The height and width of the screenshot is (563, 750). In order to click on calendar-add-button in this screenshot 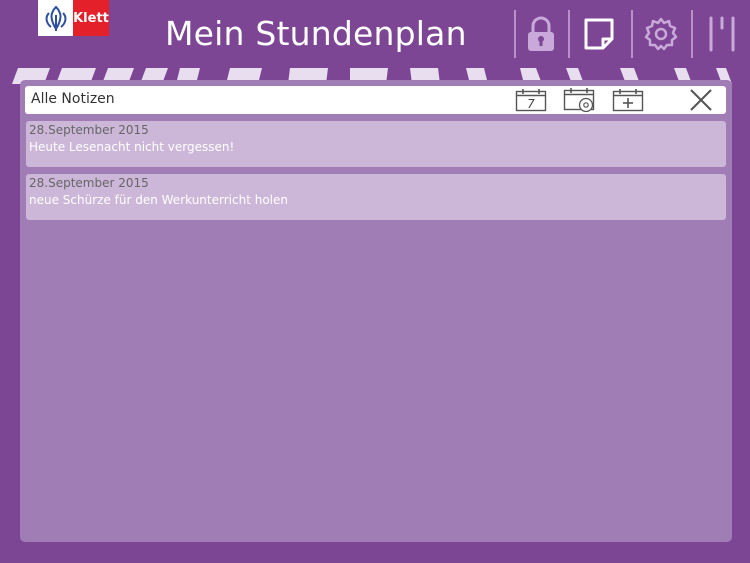, I will do `click(628, 100)`.